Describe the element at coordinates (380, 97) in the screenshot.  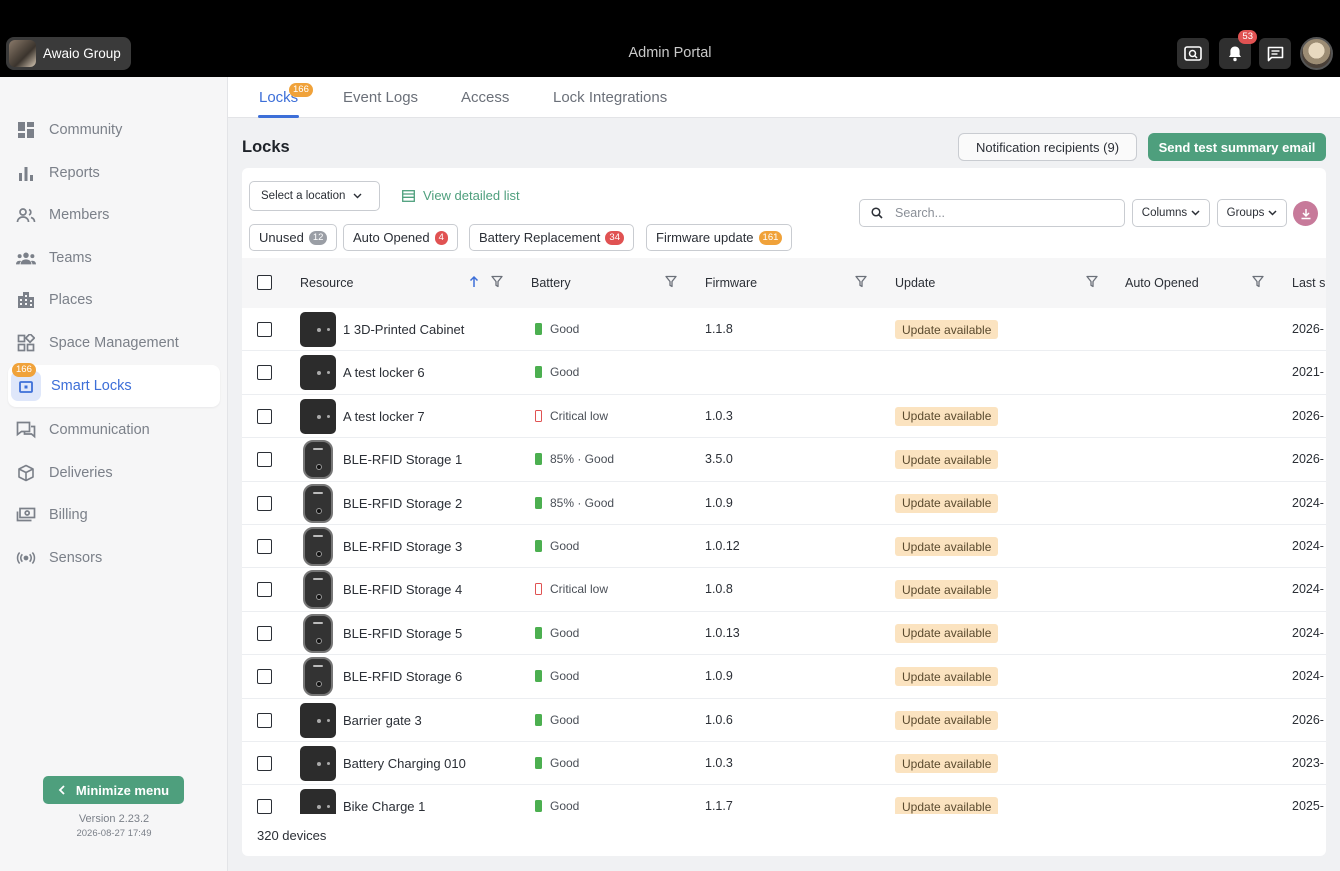
I see `tab-event-logs: Event Logs` at that location.